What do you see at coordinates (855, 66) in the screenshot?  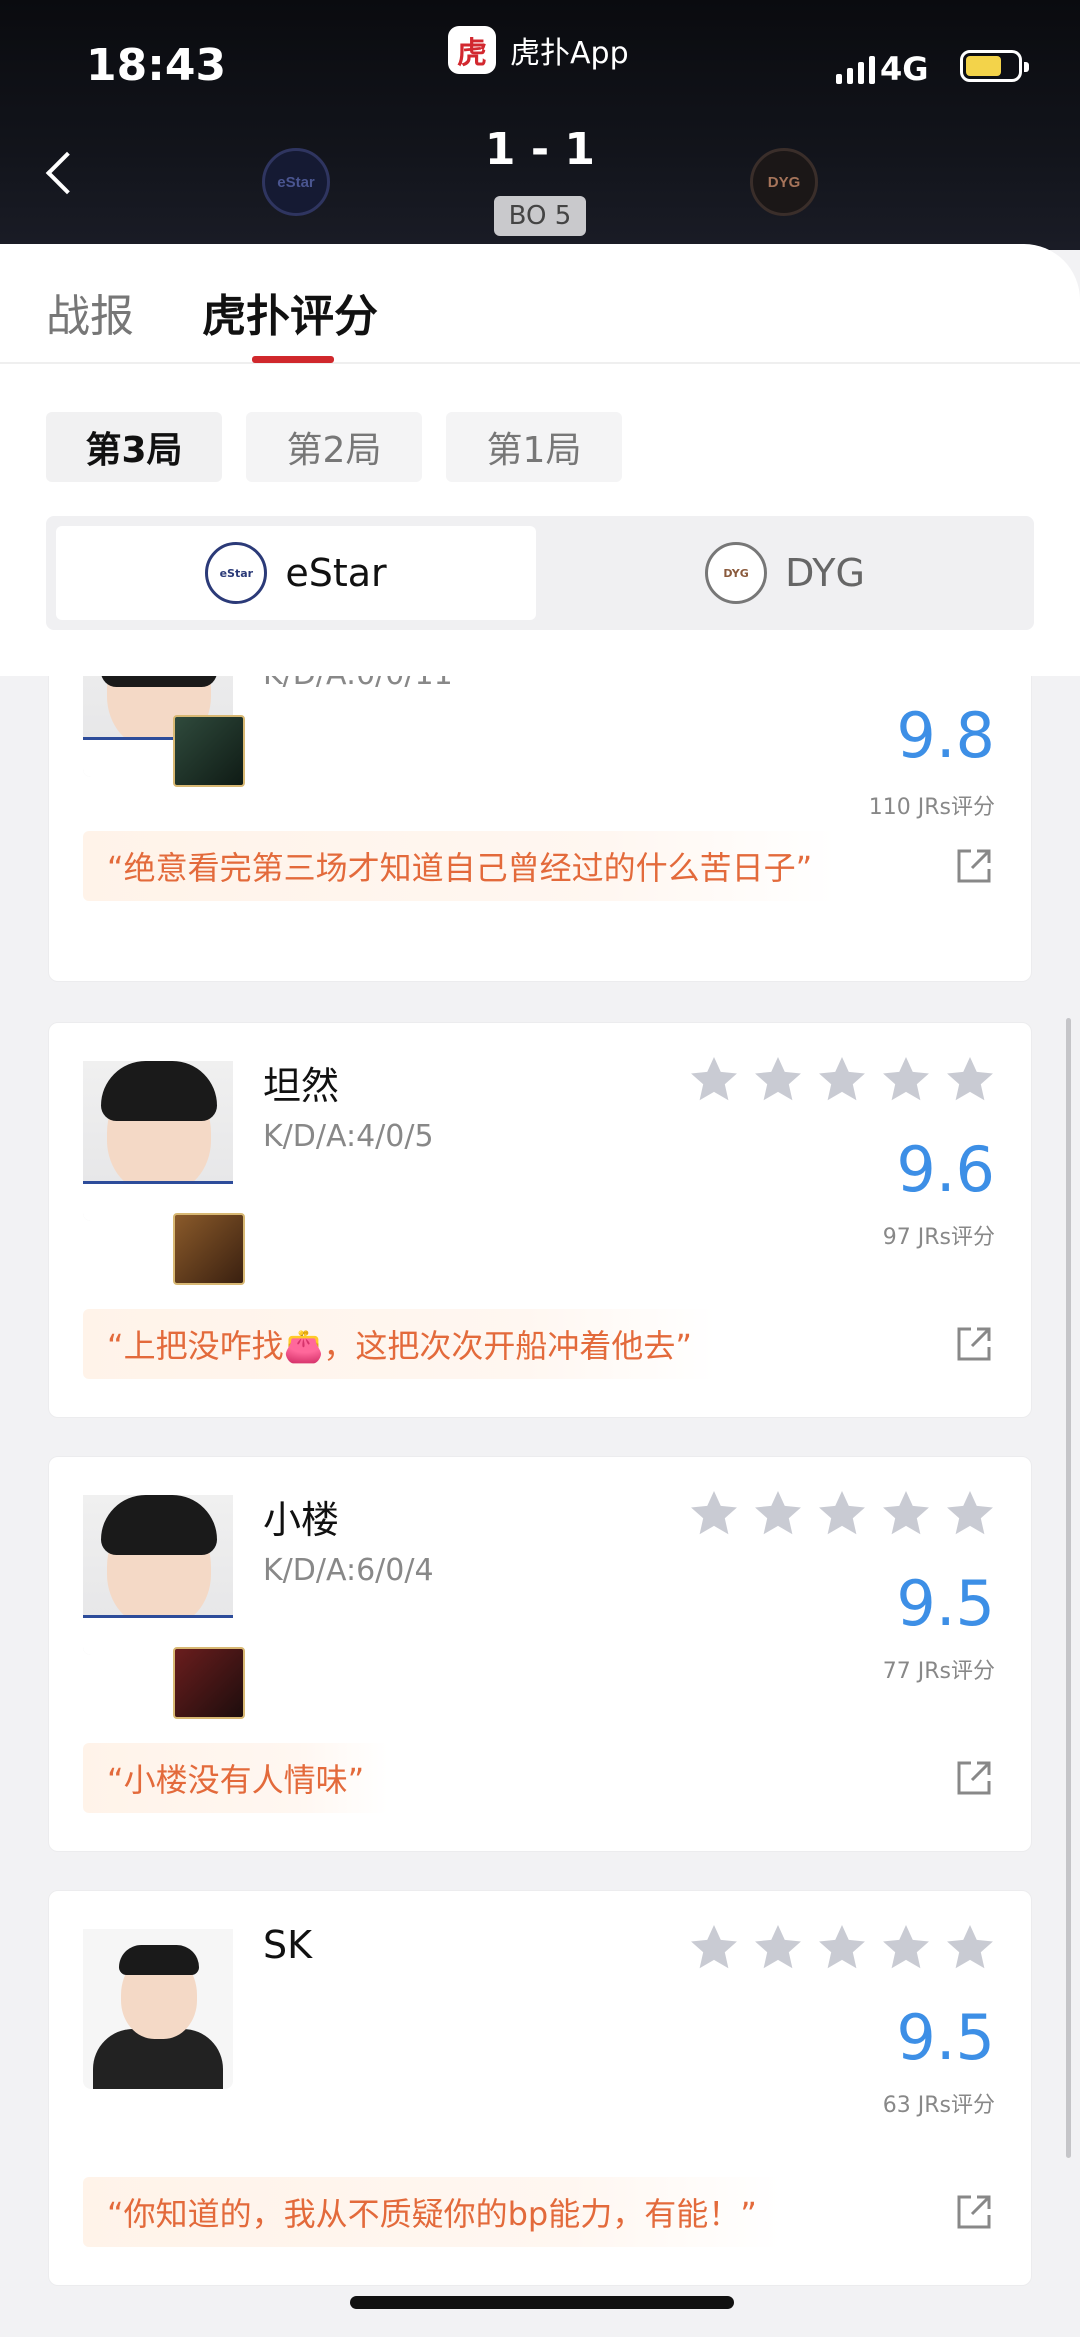 I see `signal-icon` at bounding box center [855, 66].